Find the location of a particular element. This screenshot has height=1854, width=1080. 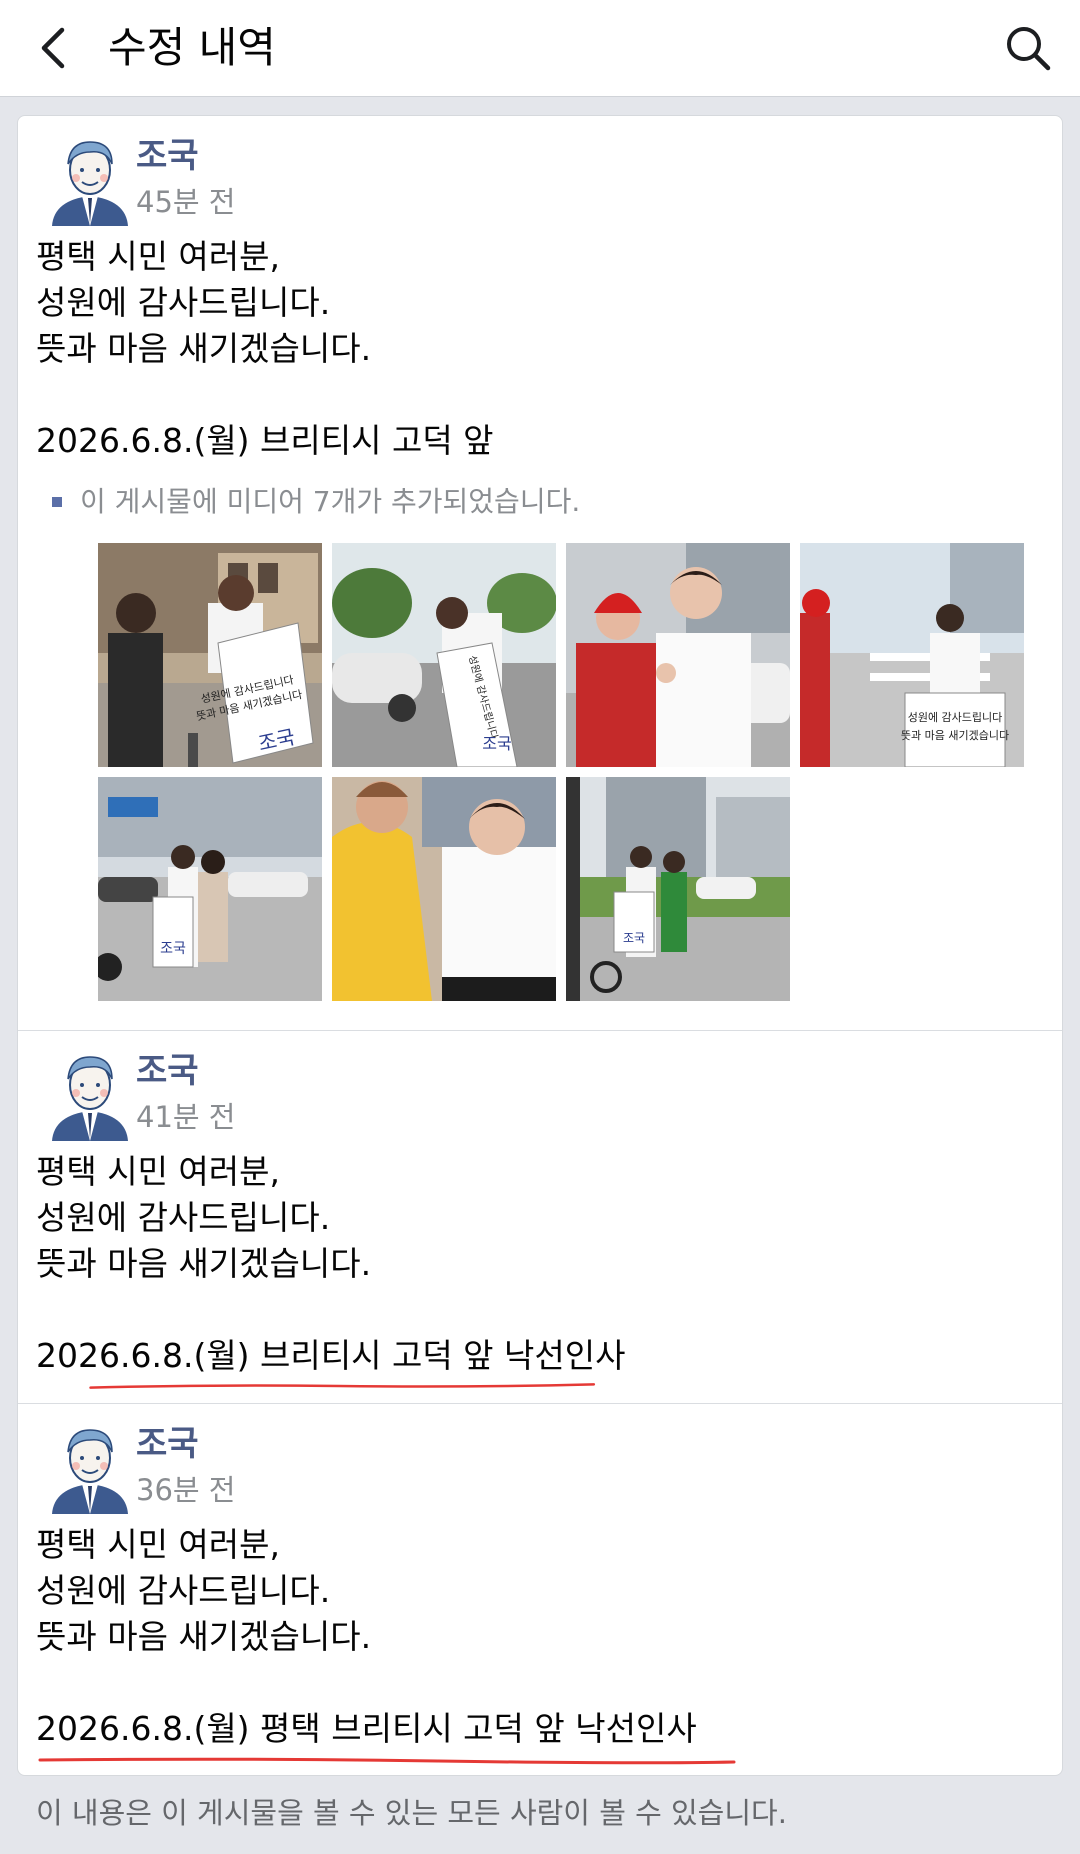

bullet-icon is located at coordinates (57, 502).